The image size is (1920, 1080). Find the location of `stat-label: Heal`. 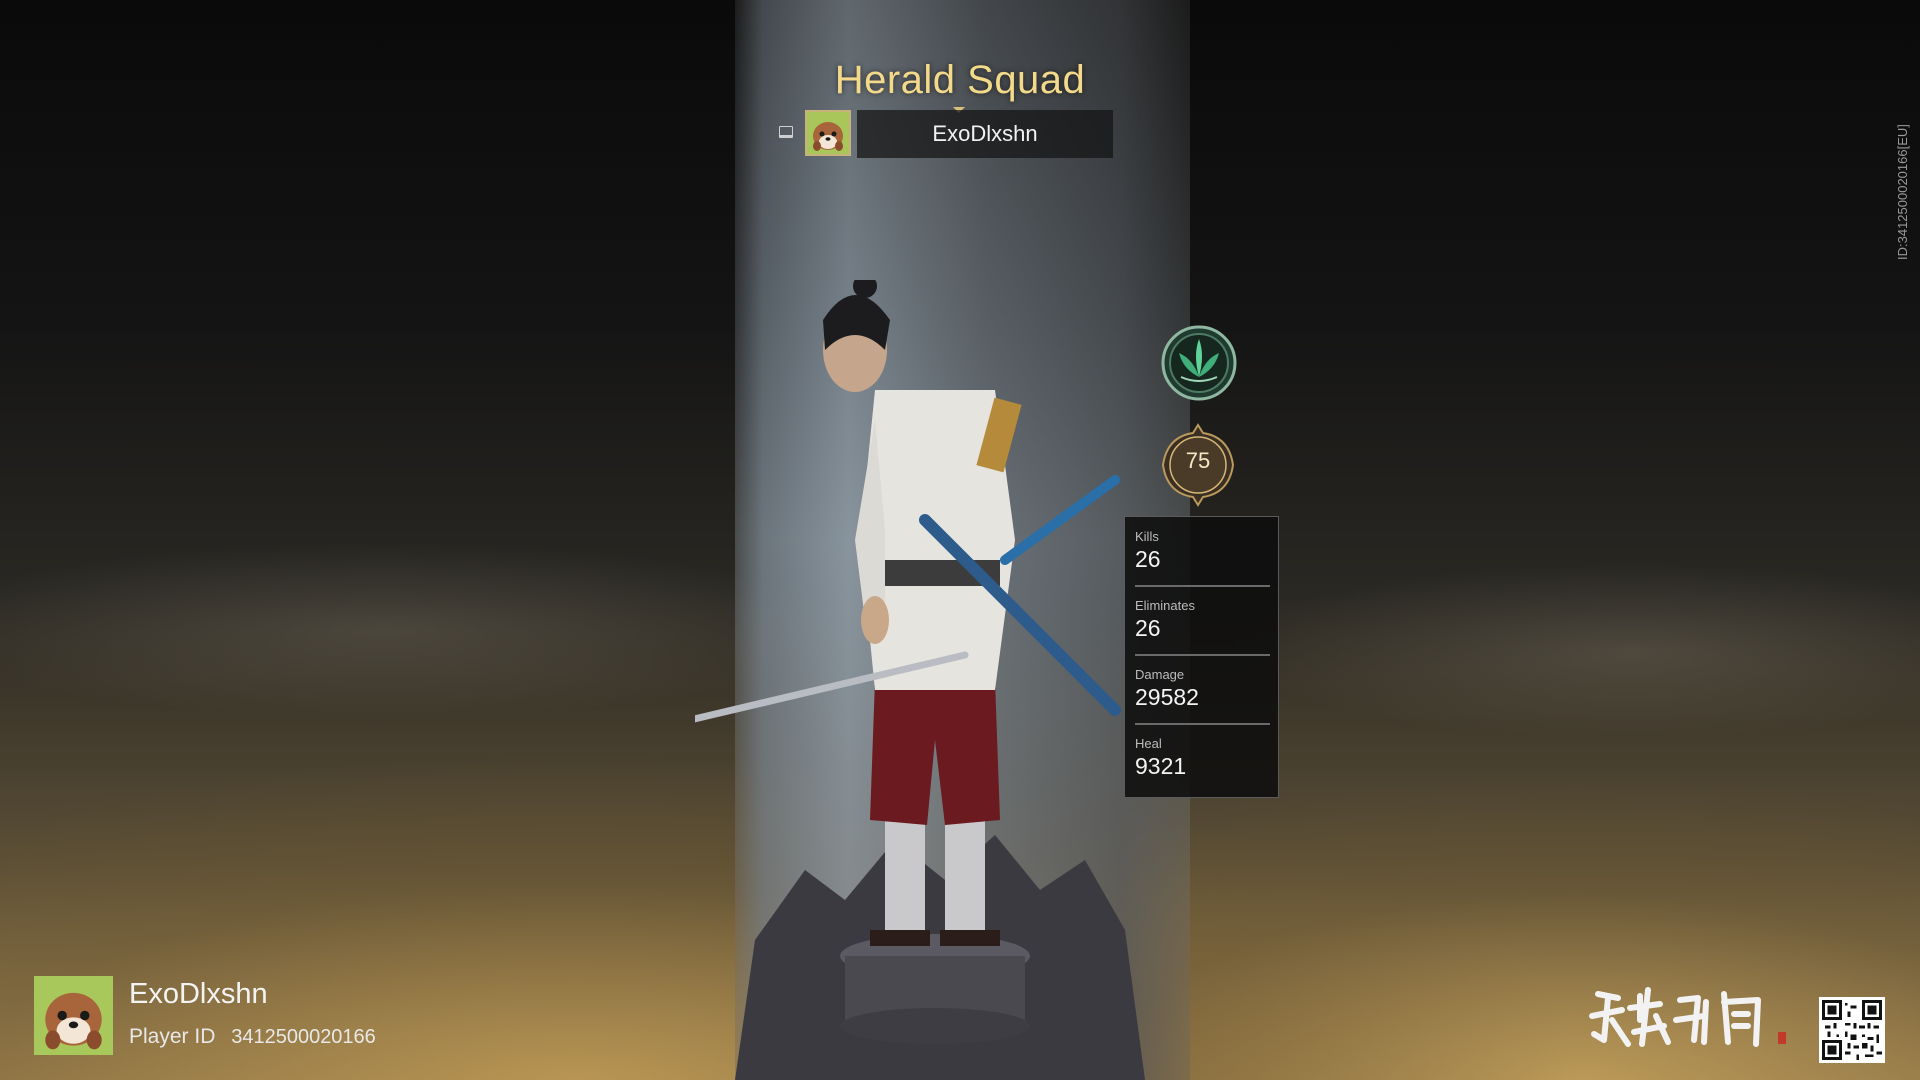

stat-label: Heal is located at coordinates (1148, 743).